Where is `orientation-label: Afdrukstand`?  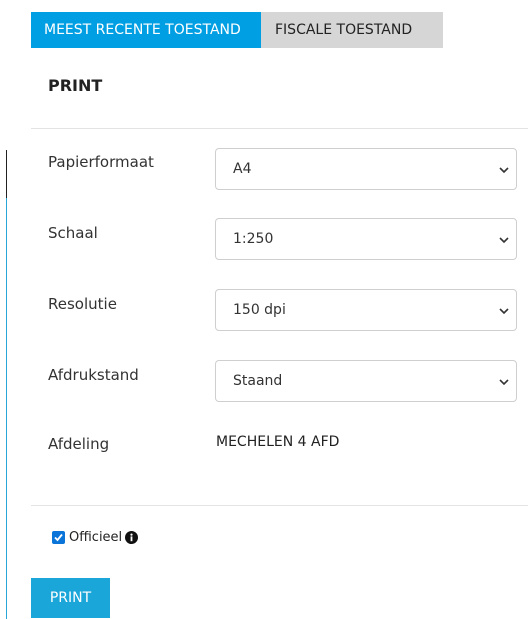 orientation-label: Afdrukstand is located at coordinates (93, 375).